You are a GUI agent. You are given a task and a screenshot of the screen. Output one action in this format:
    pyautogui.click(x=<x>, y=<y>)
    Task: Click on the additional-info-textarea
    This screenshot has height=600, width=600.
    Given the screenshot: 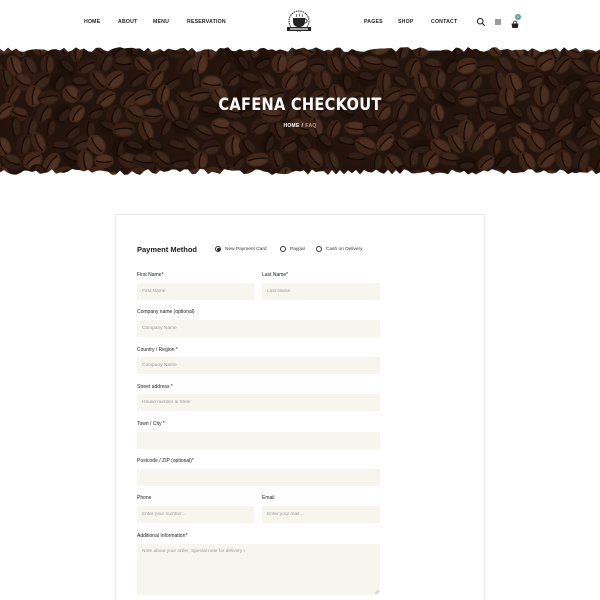 What is the action you would take?
    pyautogui.click(x=258, y=569)
    